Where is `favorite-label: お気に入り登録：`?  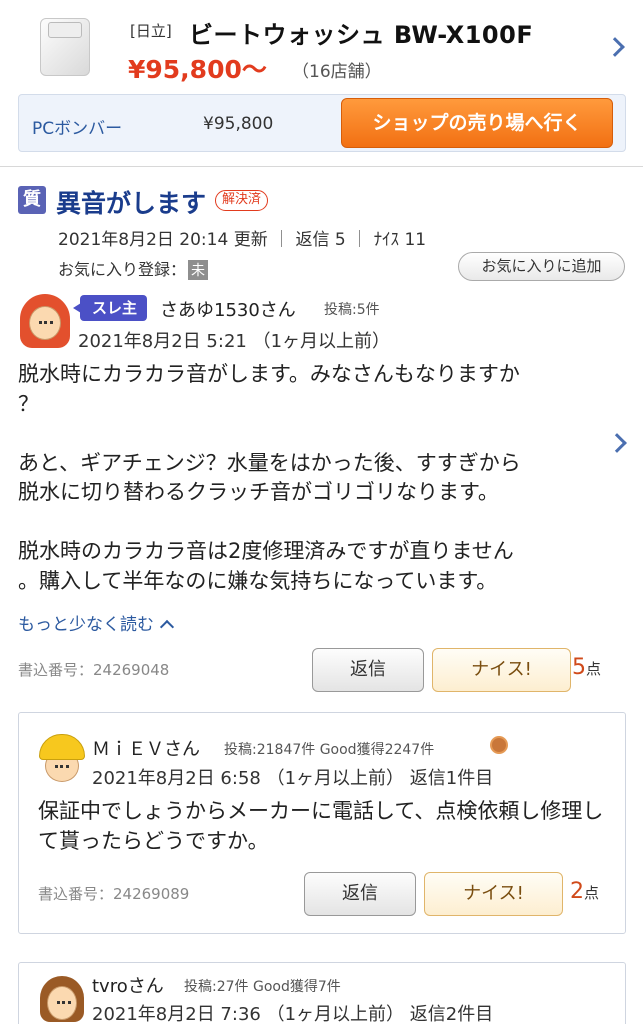 favorite-label: お気に入り登録： is located at coordinates (122, 269).